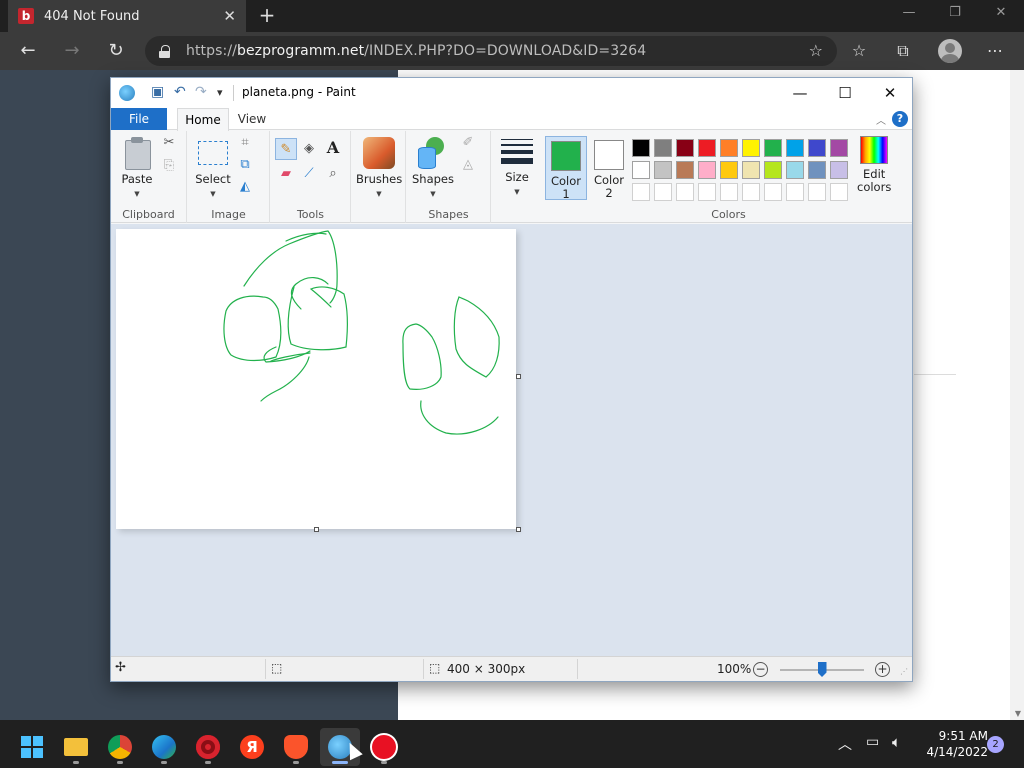 Image resolution: width=1024 pixels, height=768 pixels. What do you see at coordinates (379, 169) in the screenshot?
I see `brushes-button: Brushes ▼` at bounding box center [379, 169].